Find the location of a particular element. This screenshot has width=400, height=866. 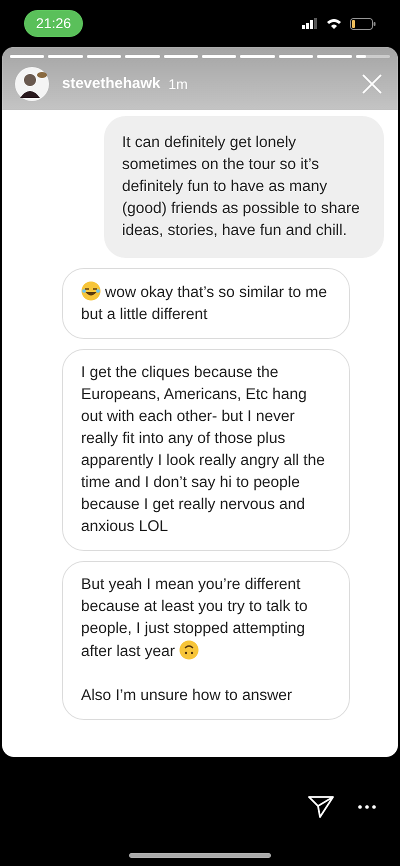

username: stevethehawk is located at coordinates (111, 84).